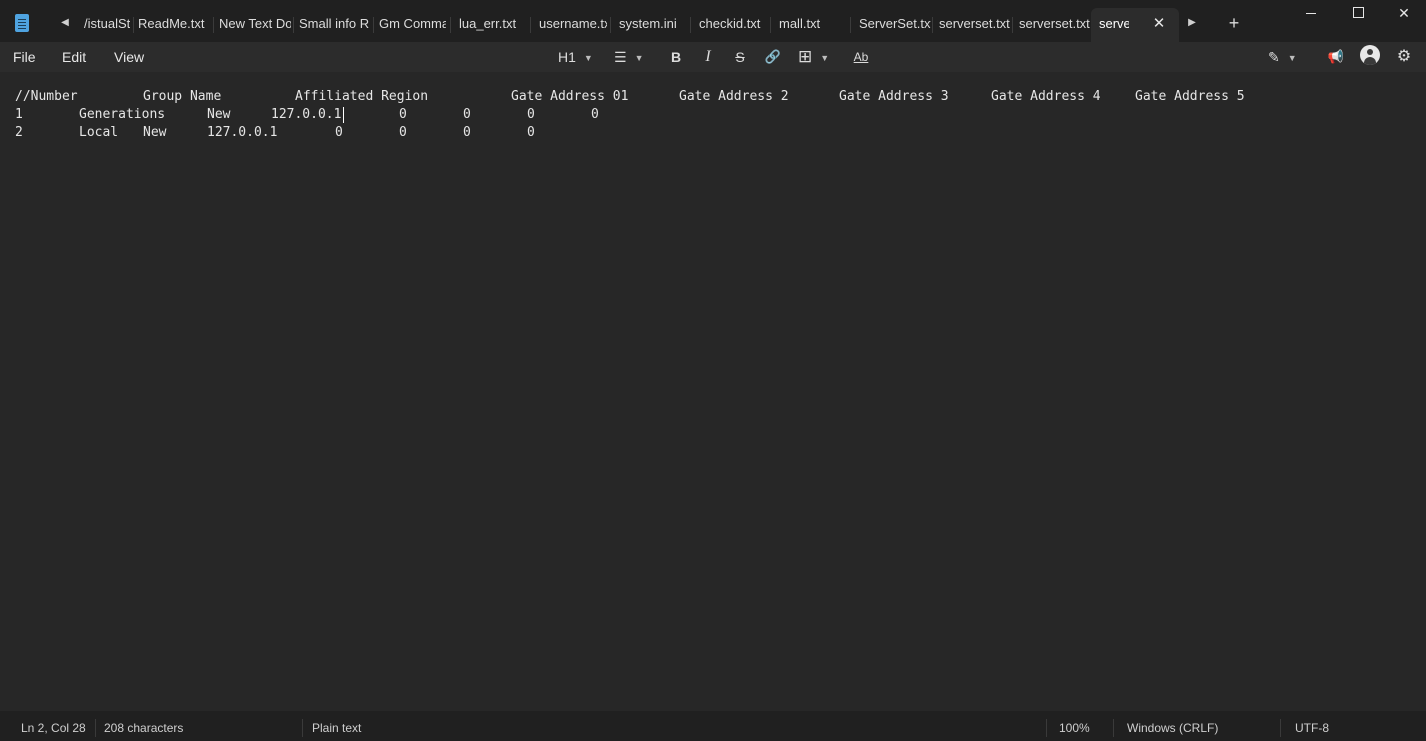 This screenshot has width=1426, height=741. I want to click on tab-label: ServerSet.txt, so click(895, 23).